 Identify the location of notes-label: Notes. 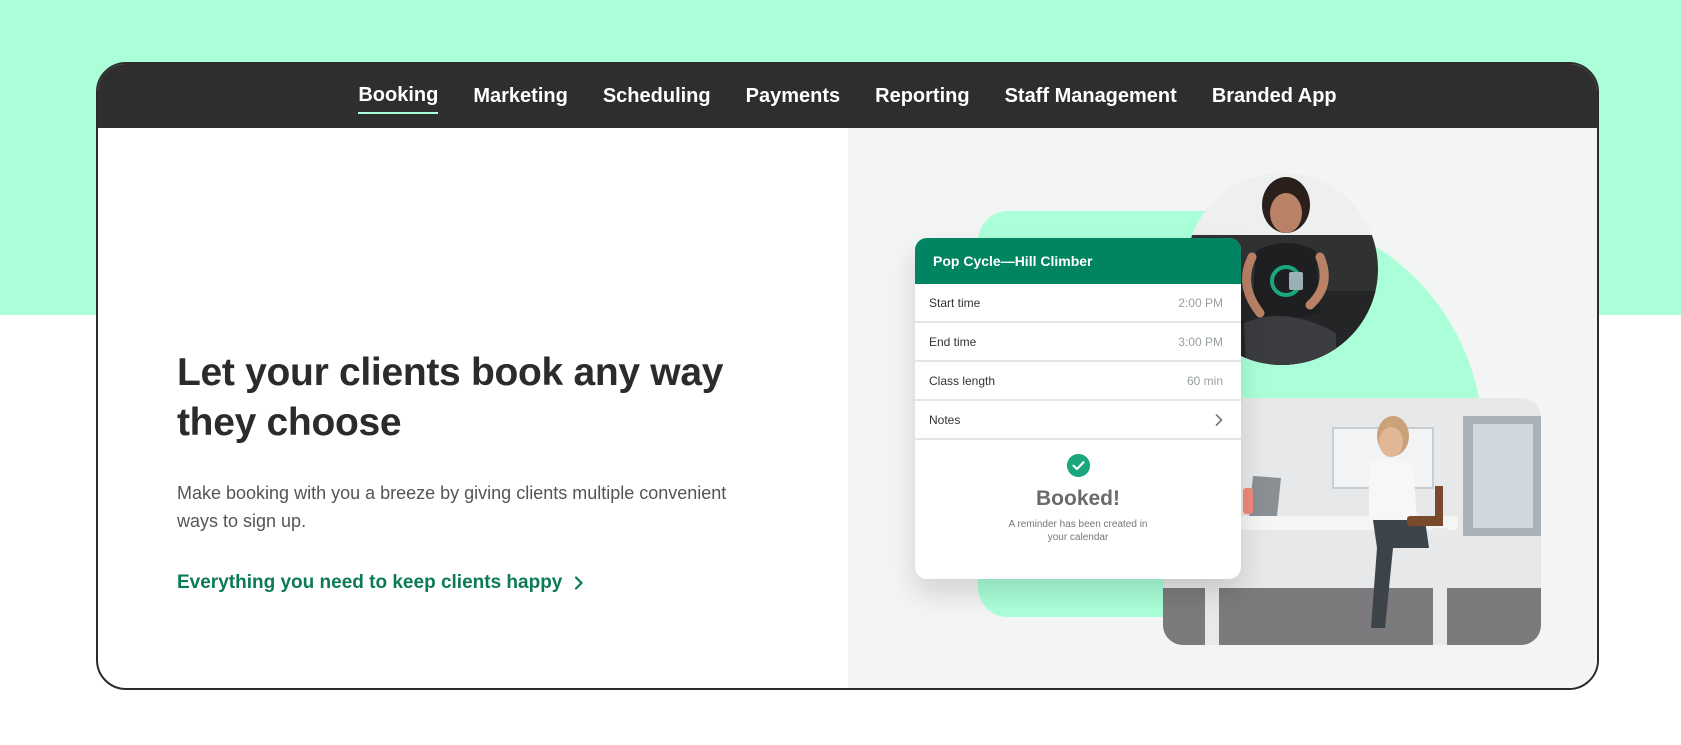
(945, 420).